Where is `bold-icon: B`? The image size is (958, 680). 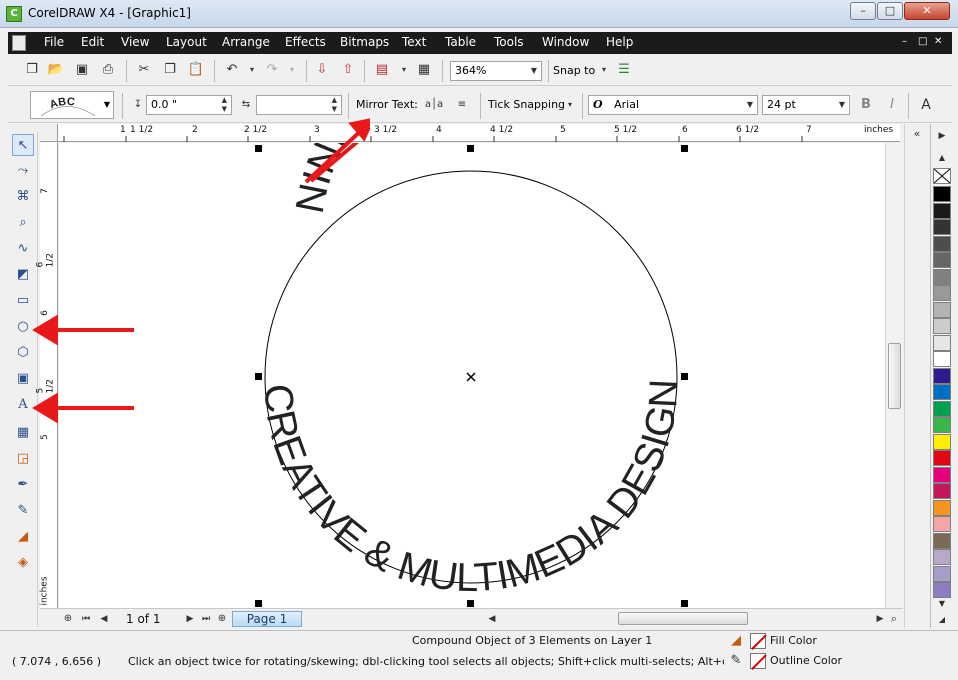 bold-icon: B is located at coordinates (866, 105).